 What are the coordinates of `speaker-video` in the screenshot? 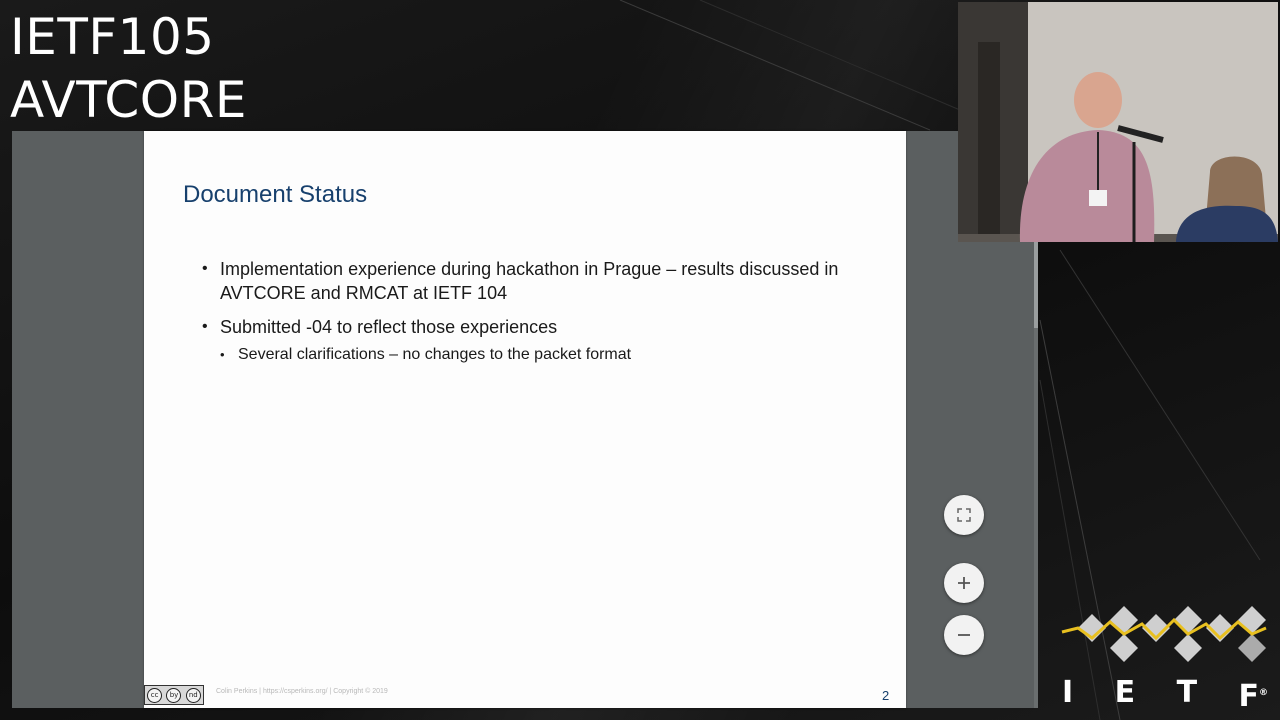 It's located at (1118, 122).